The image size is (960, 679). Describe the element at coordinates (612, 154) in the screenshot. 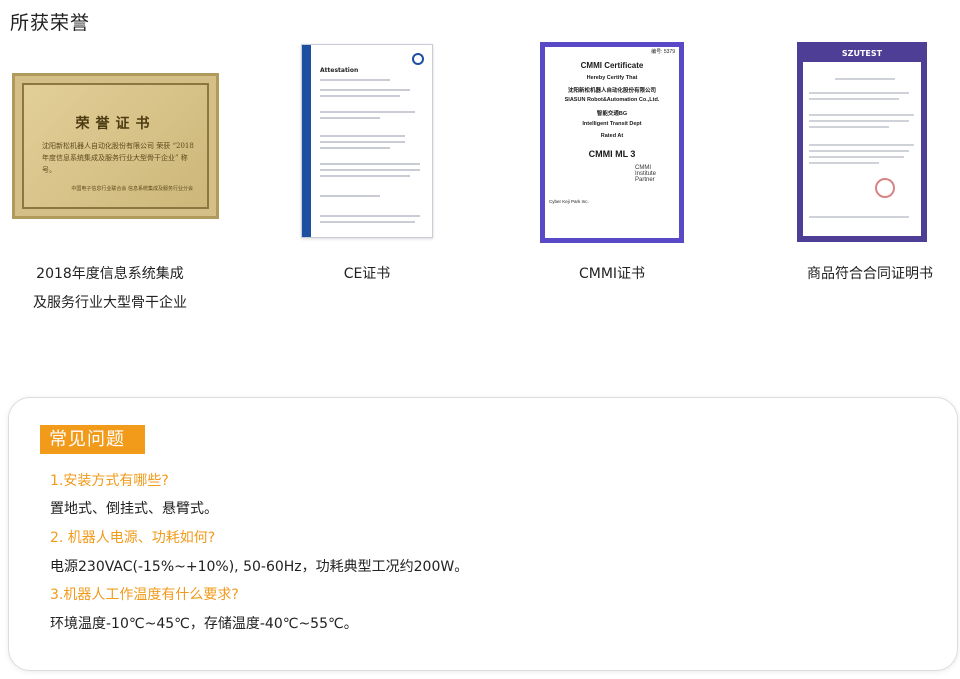

I see `cmmi-level: CMMI ML 3` at that location.